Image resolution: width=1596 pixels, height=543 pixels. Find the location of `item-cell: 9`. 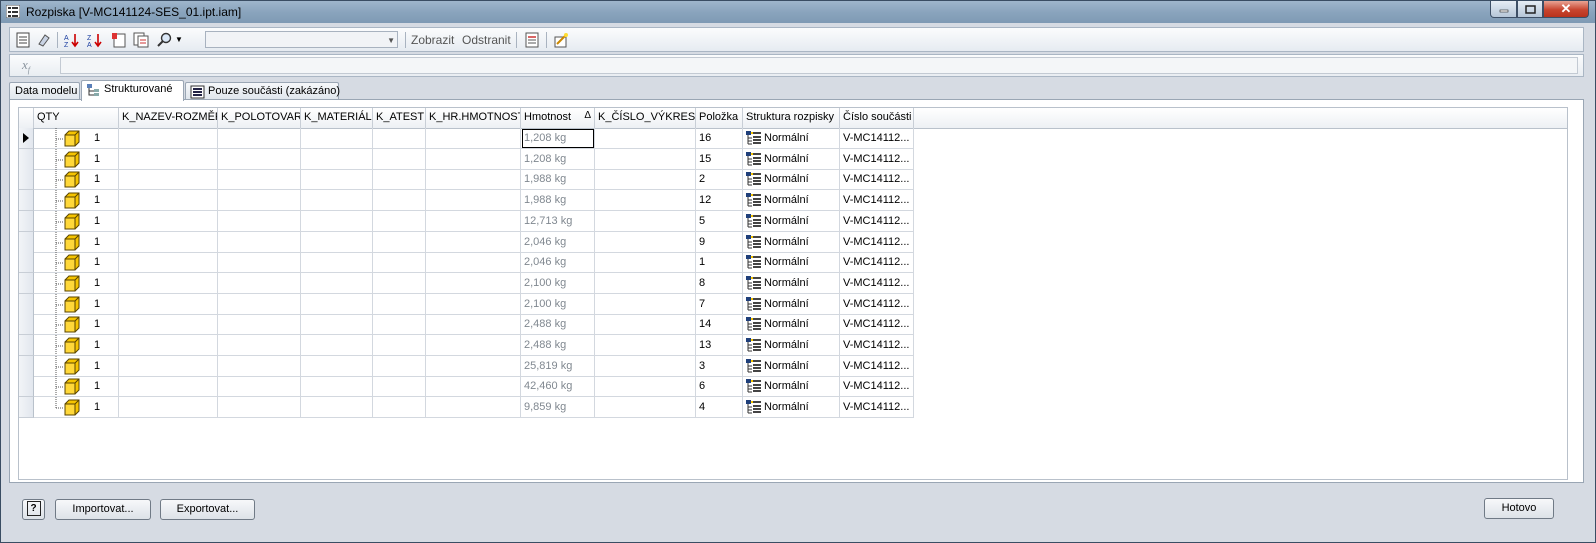

item-cell: 9 is located at coordinates (719, 242).